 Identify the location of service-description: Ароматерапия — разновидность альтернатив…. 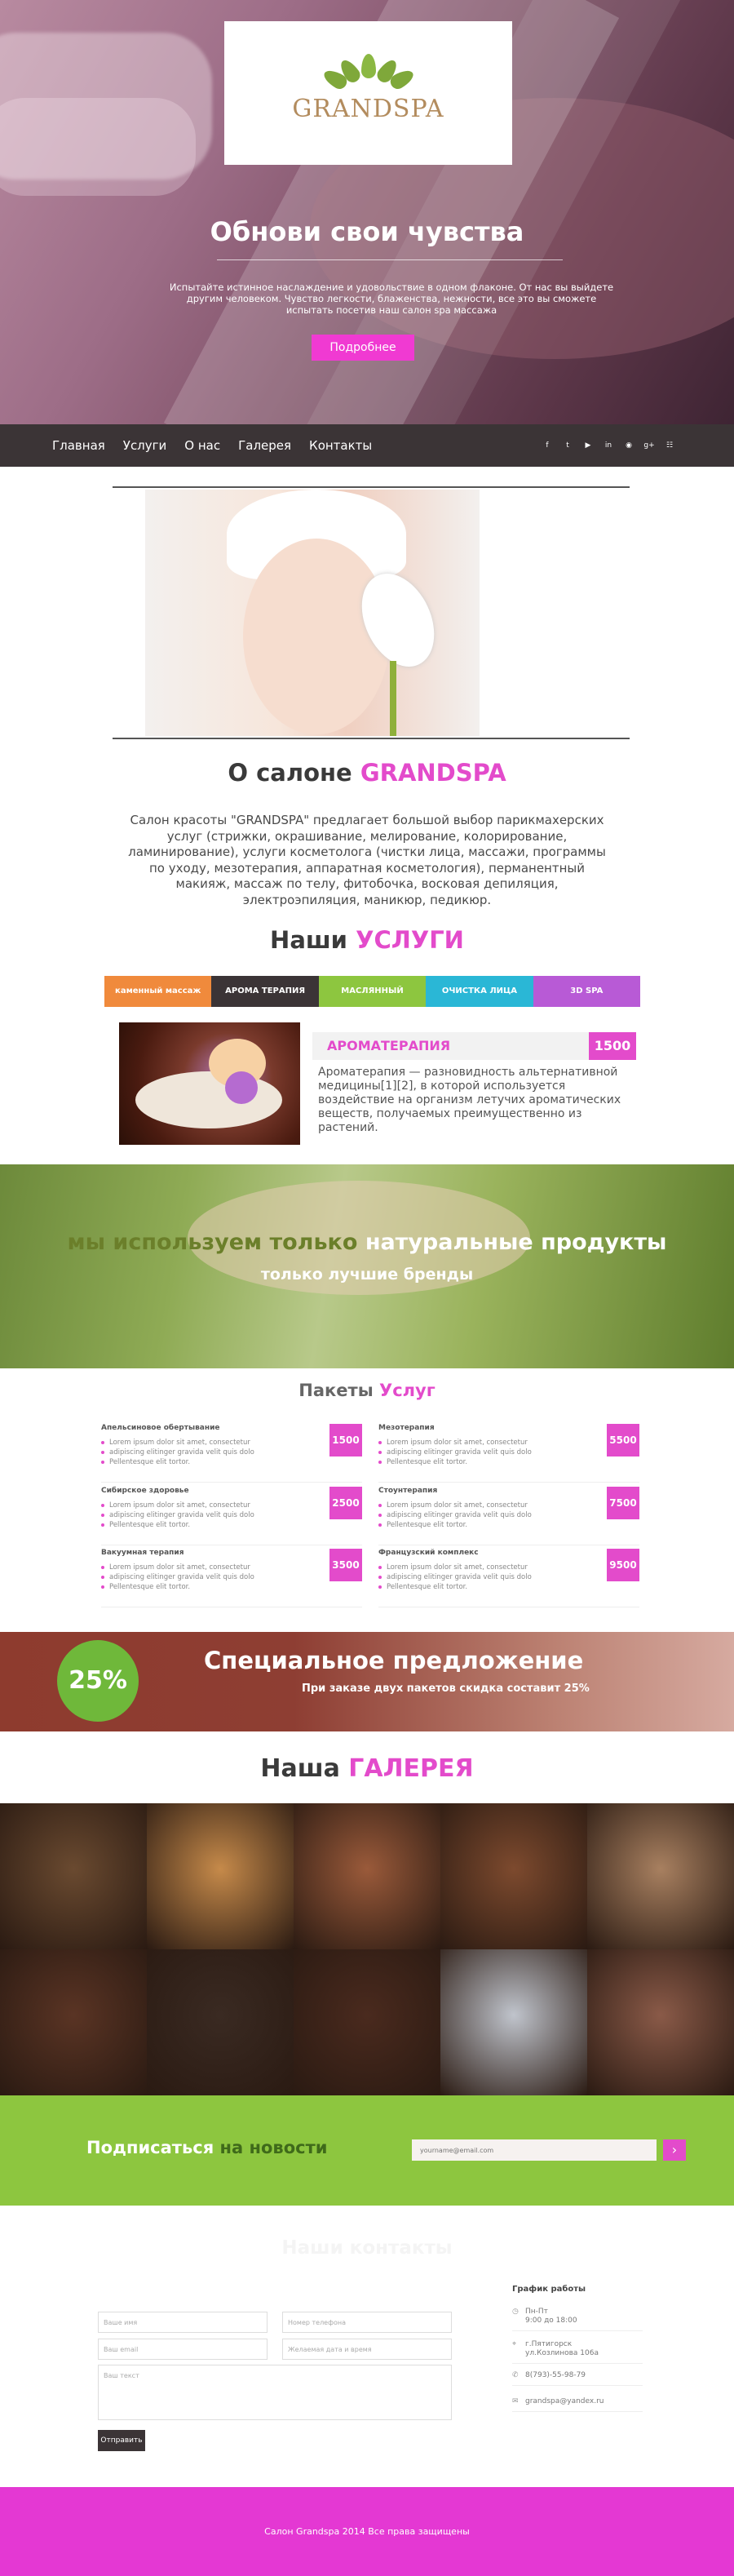
(469, 1100).